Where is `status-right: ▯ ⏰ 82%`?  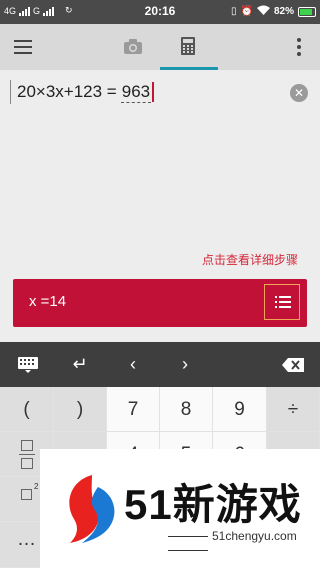 status-right: ▯ ⏰ 82% is located at coordinates (273, 11).